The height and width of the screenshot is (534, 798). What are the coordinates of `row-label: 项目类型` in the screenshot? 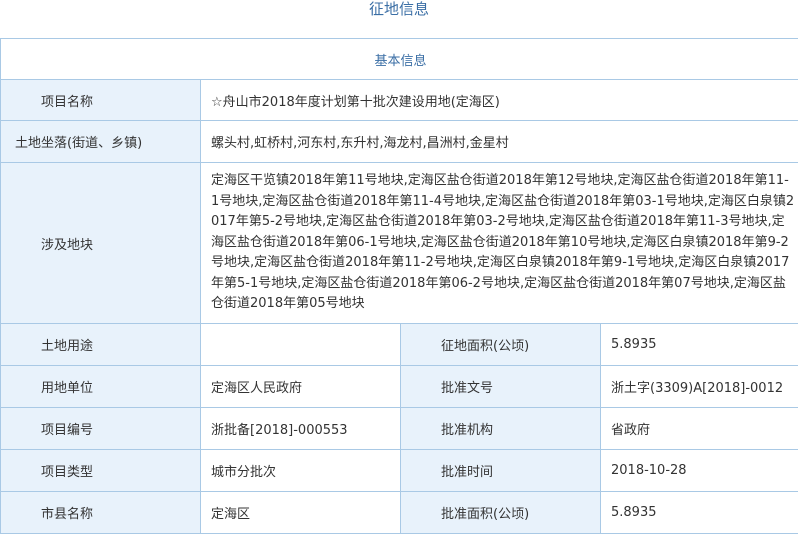 It's located at (101, 471).